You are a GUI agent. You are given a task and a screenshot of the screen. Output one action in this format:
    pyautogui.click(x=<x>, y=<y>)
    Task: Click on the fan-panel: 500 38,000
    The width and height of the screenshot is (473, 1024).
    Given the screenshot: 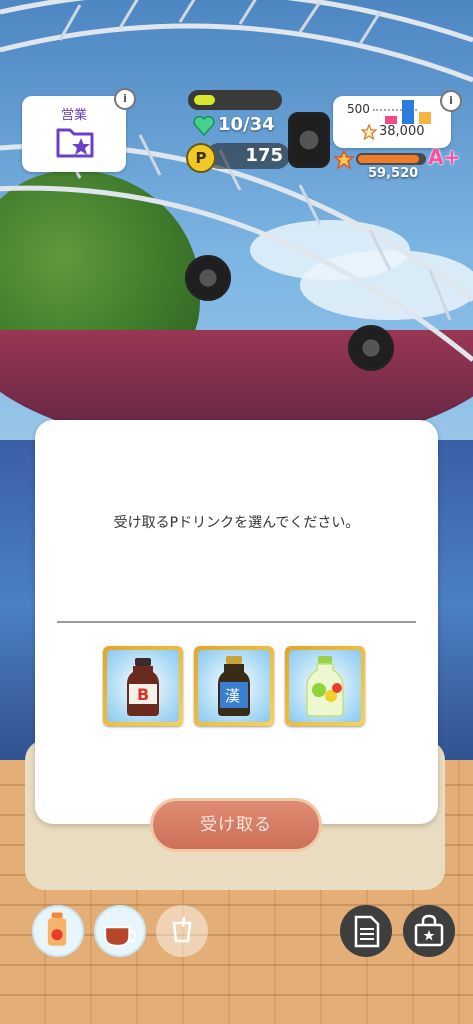 What is the action you would take?
    pyautogui.click(x=392, y=122)
    